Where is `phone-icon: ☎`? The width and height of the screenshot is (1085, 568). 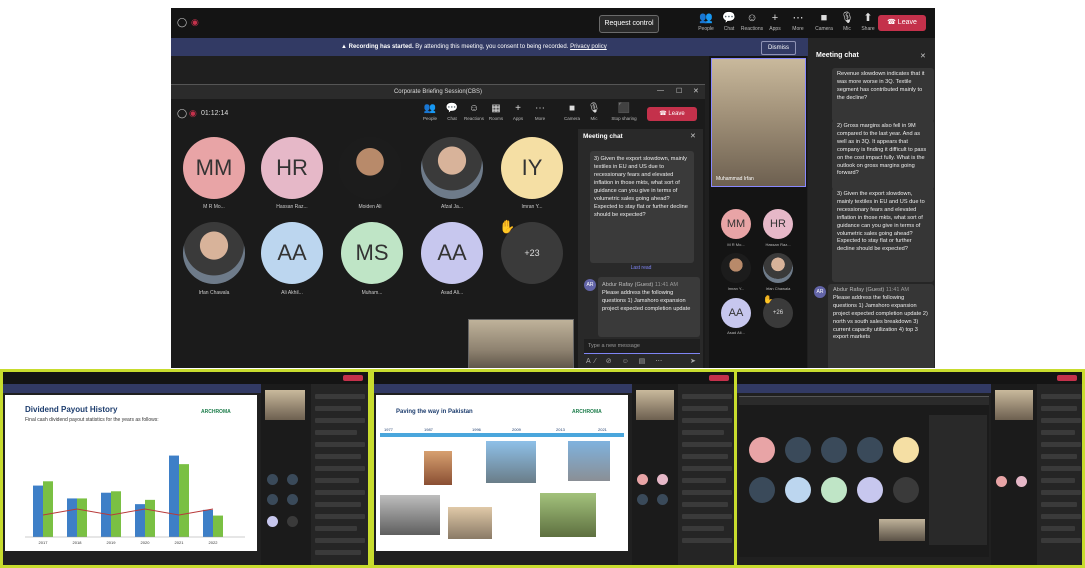 phone-icon: ☎ is located at coordinates (892, 22).